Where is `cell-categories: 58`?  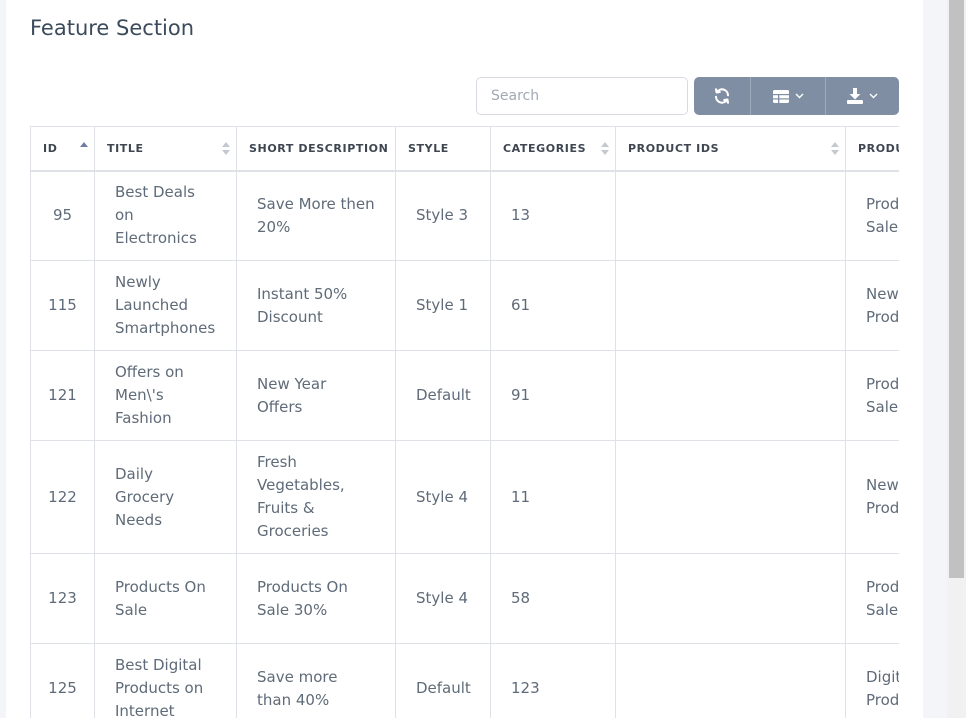 cell-categories: 58 is located at coordinates (553, 598).